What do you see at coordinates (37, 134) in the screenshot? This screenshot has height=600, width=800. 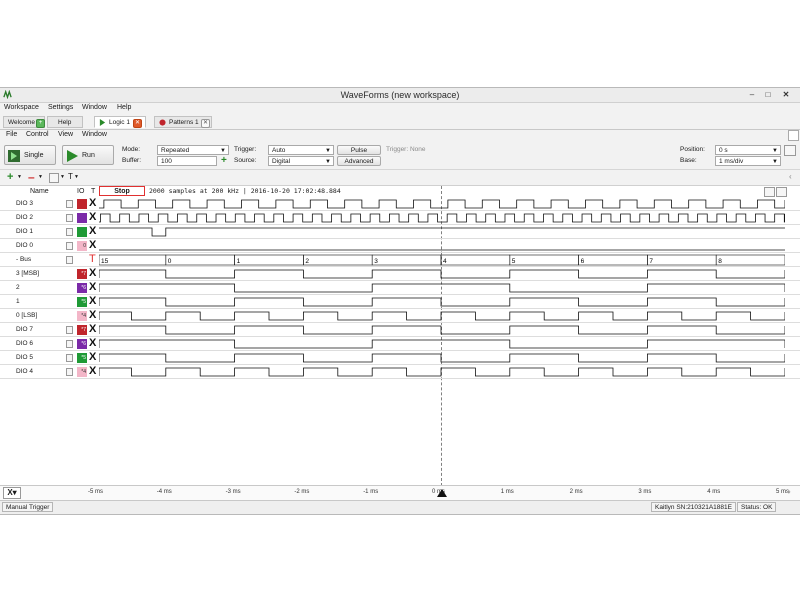 I see `menu-control: Control` at bounding box center [37, 134].